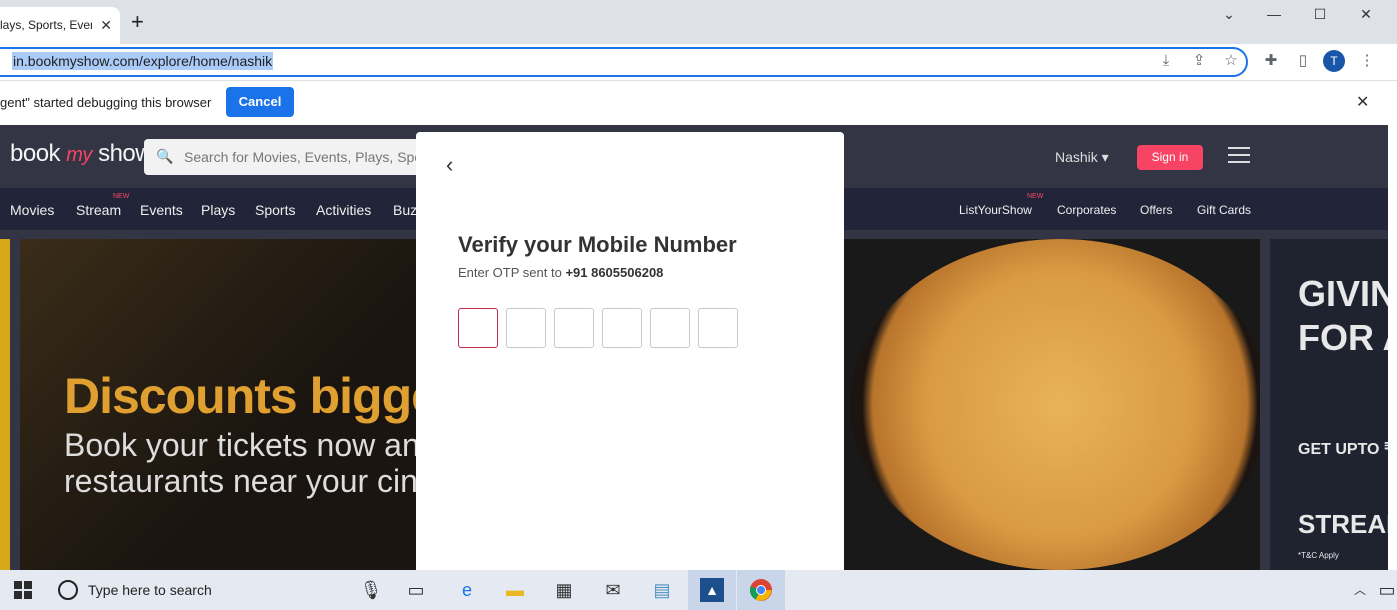  Describe the element at coordinates (218, 210) in the screenshot. I see `nav-plays: Plays` at that location.